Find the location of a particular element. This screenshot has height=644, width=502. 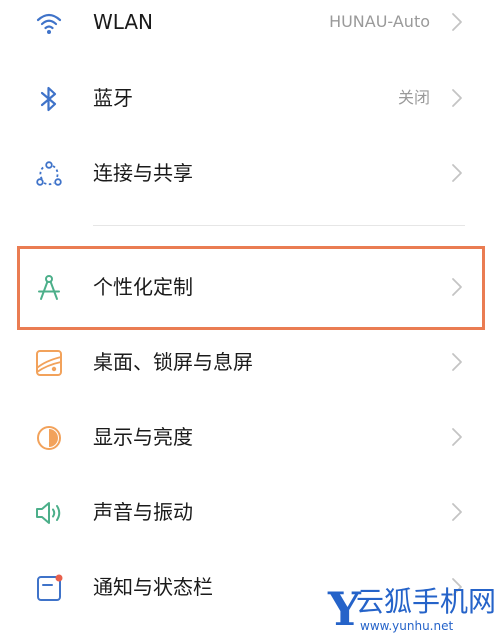

wlan-label: WLAN is located at coordinates (123, 22).